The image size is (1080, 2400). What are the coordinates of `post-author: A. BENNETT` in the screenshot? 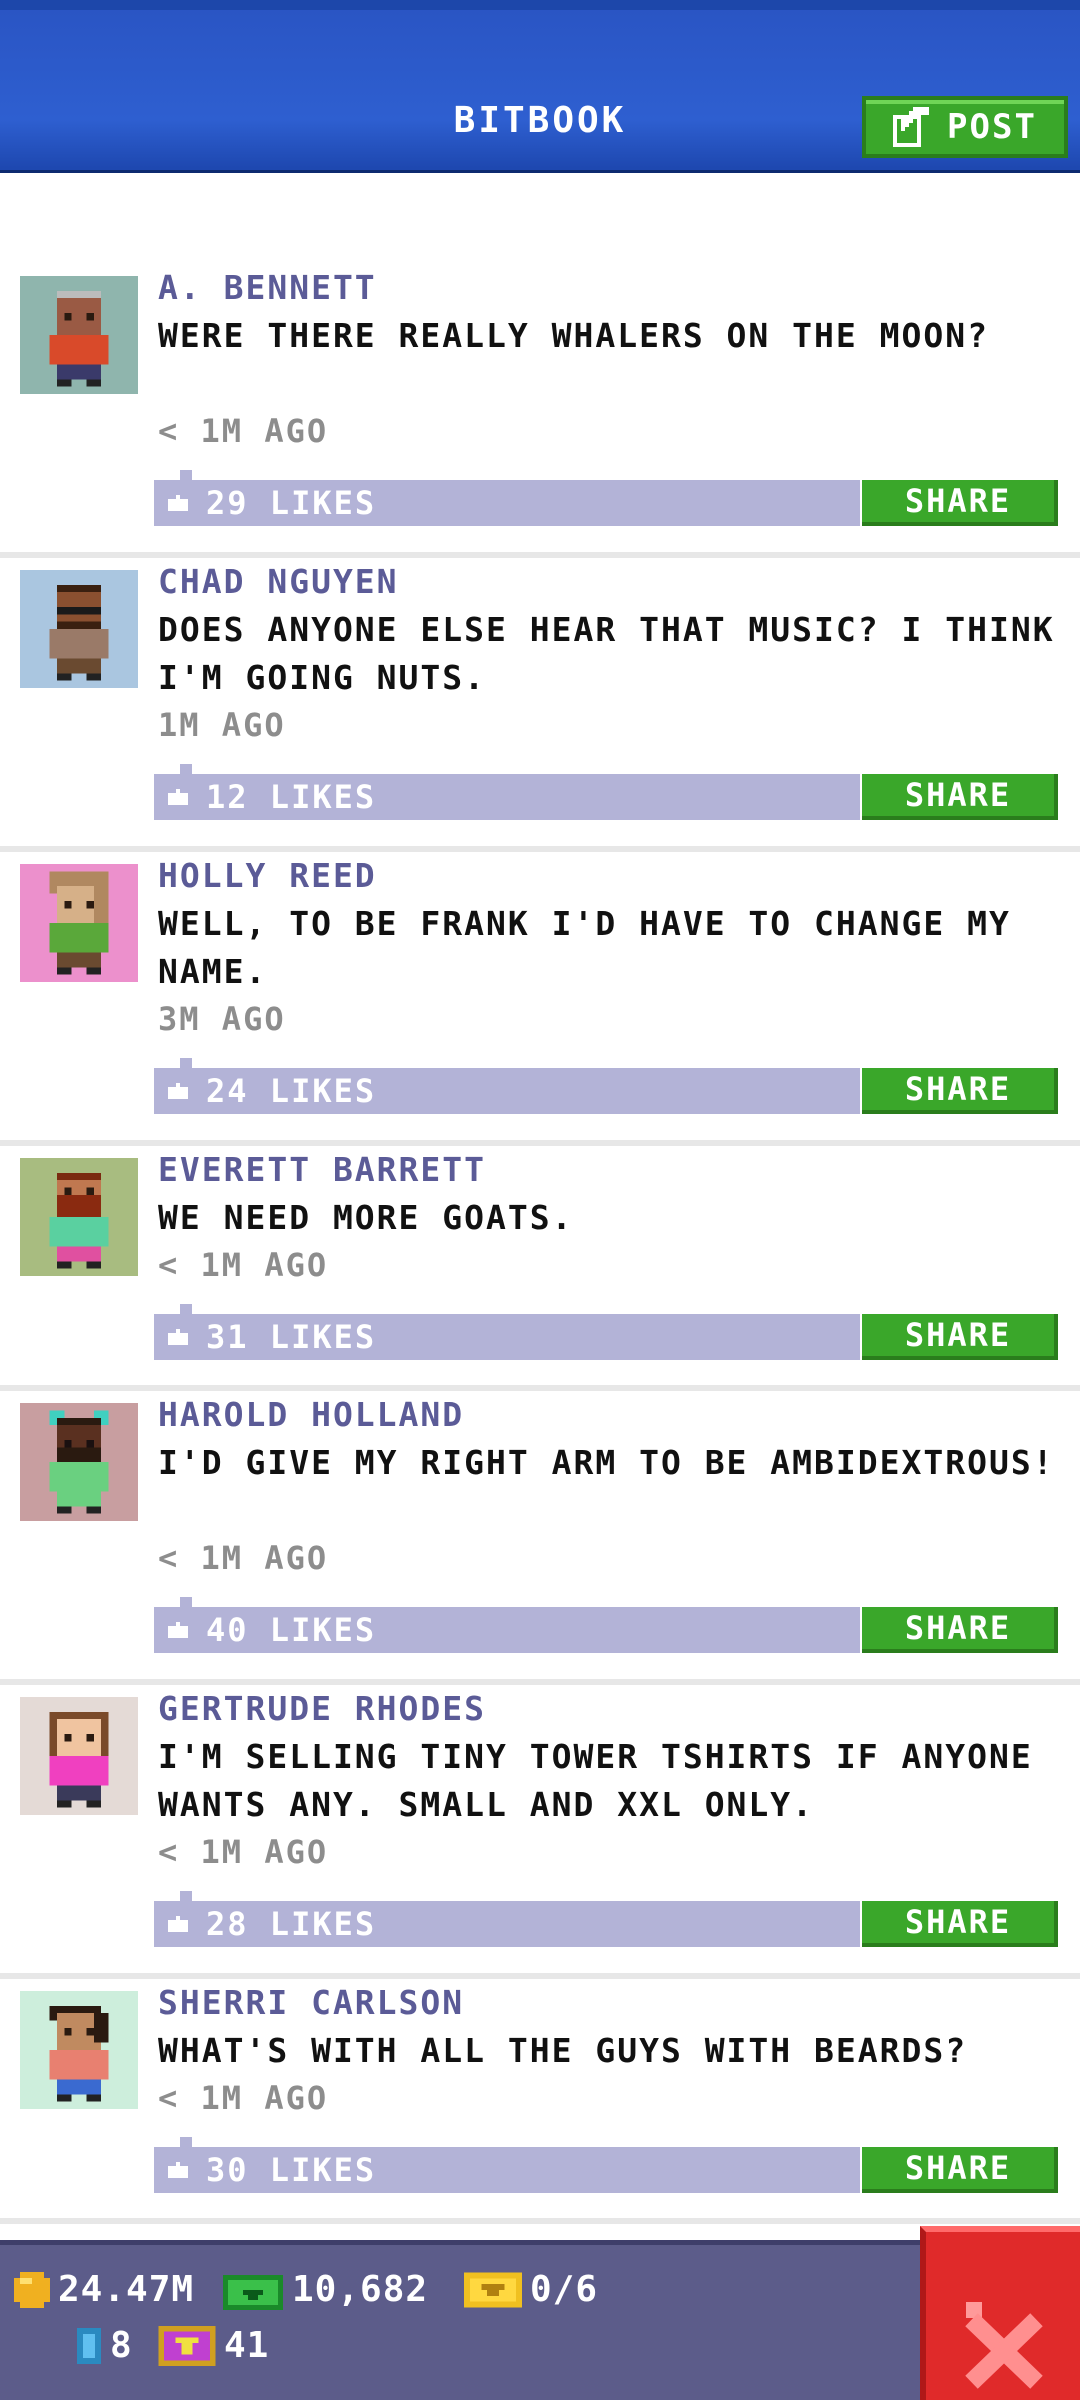 It's located at (267, 287).